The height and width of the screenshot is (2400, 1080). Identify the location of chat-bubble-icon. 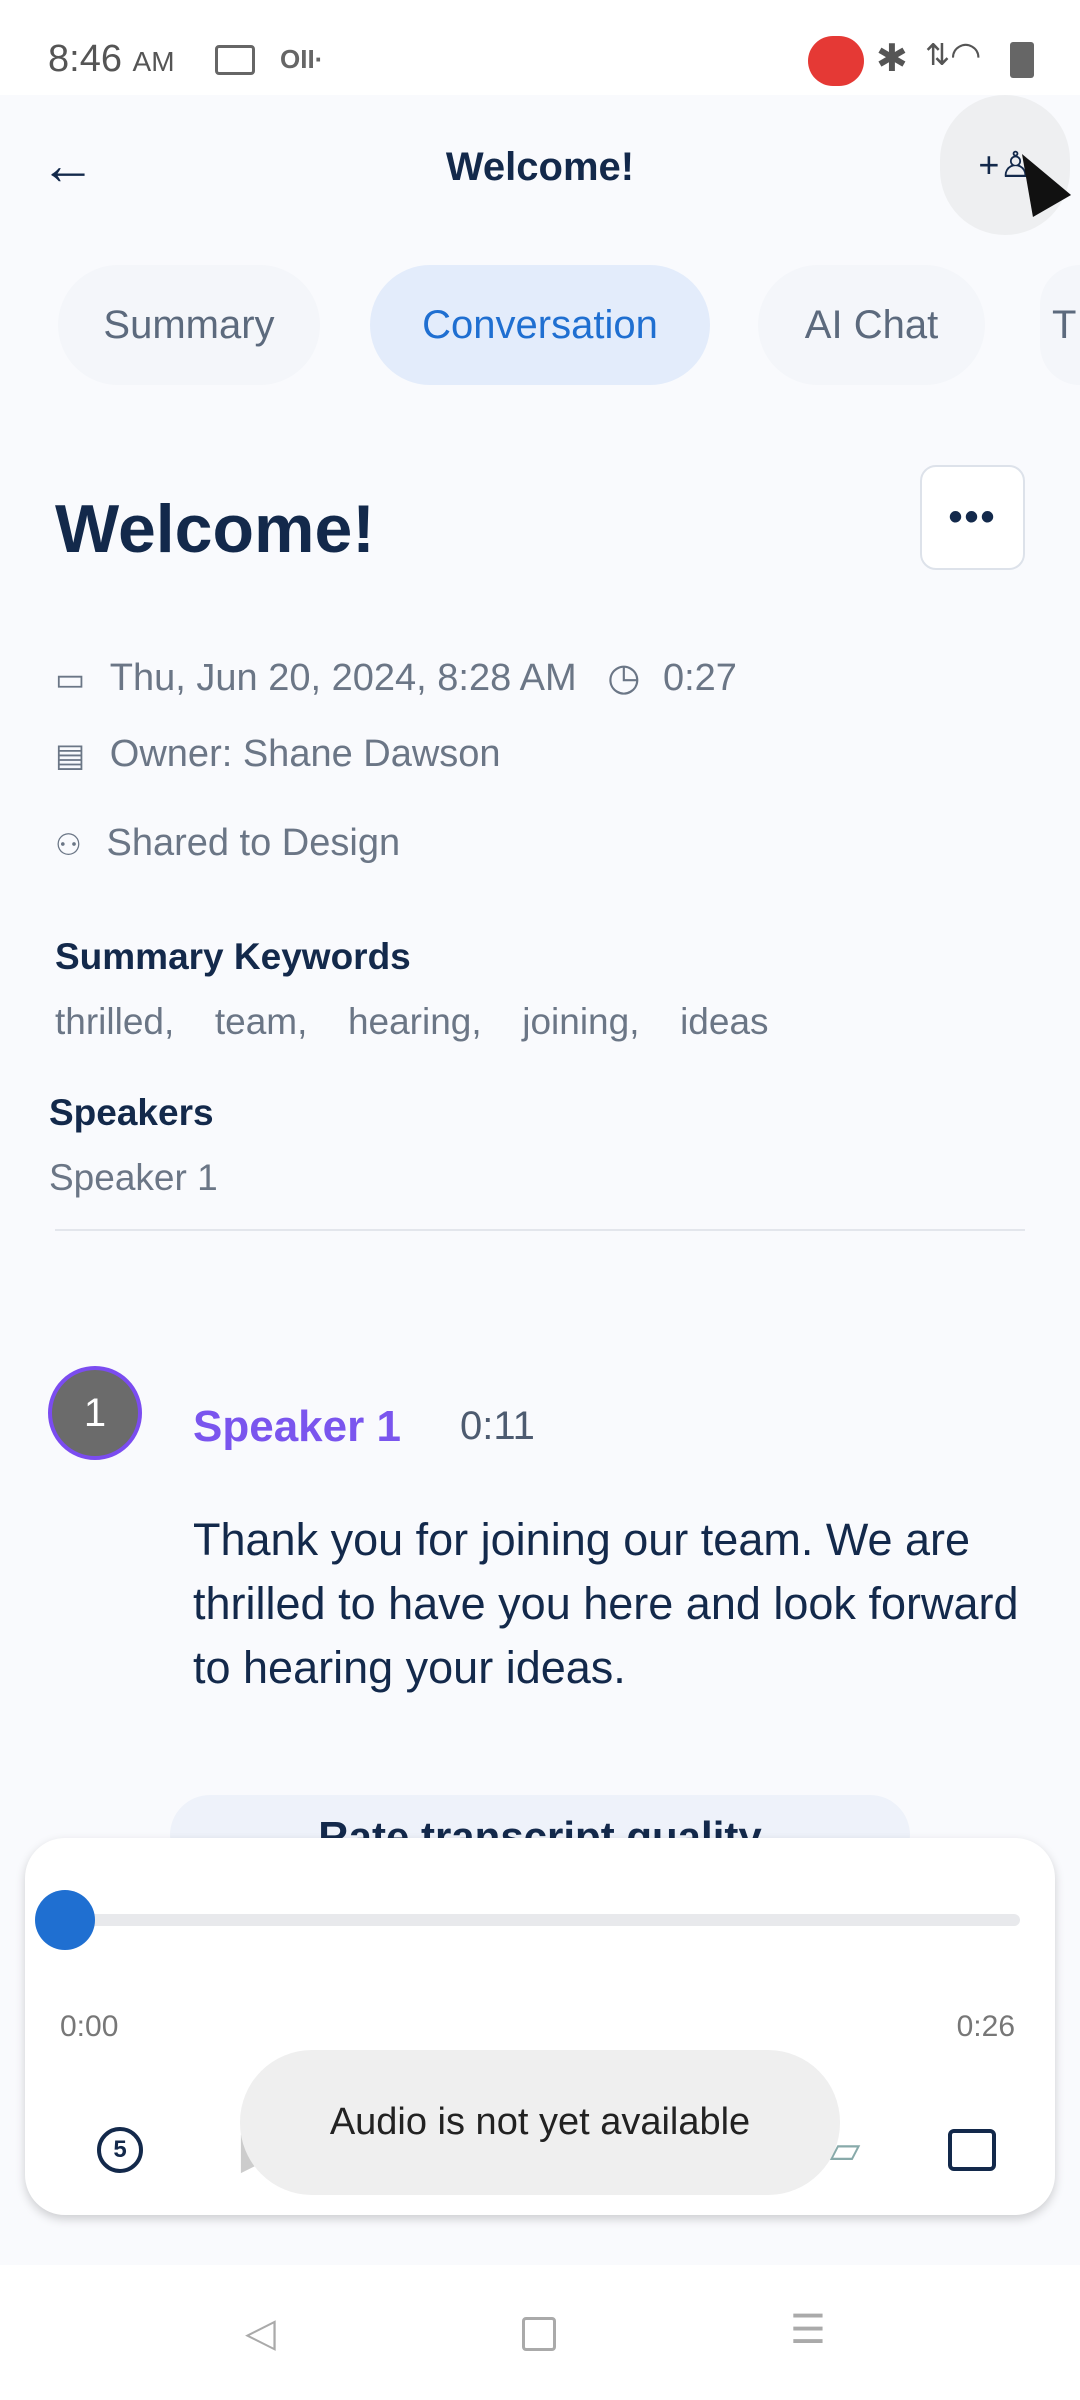
(972, 2150).